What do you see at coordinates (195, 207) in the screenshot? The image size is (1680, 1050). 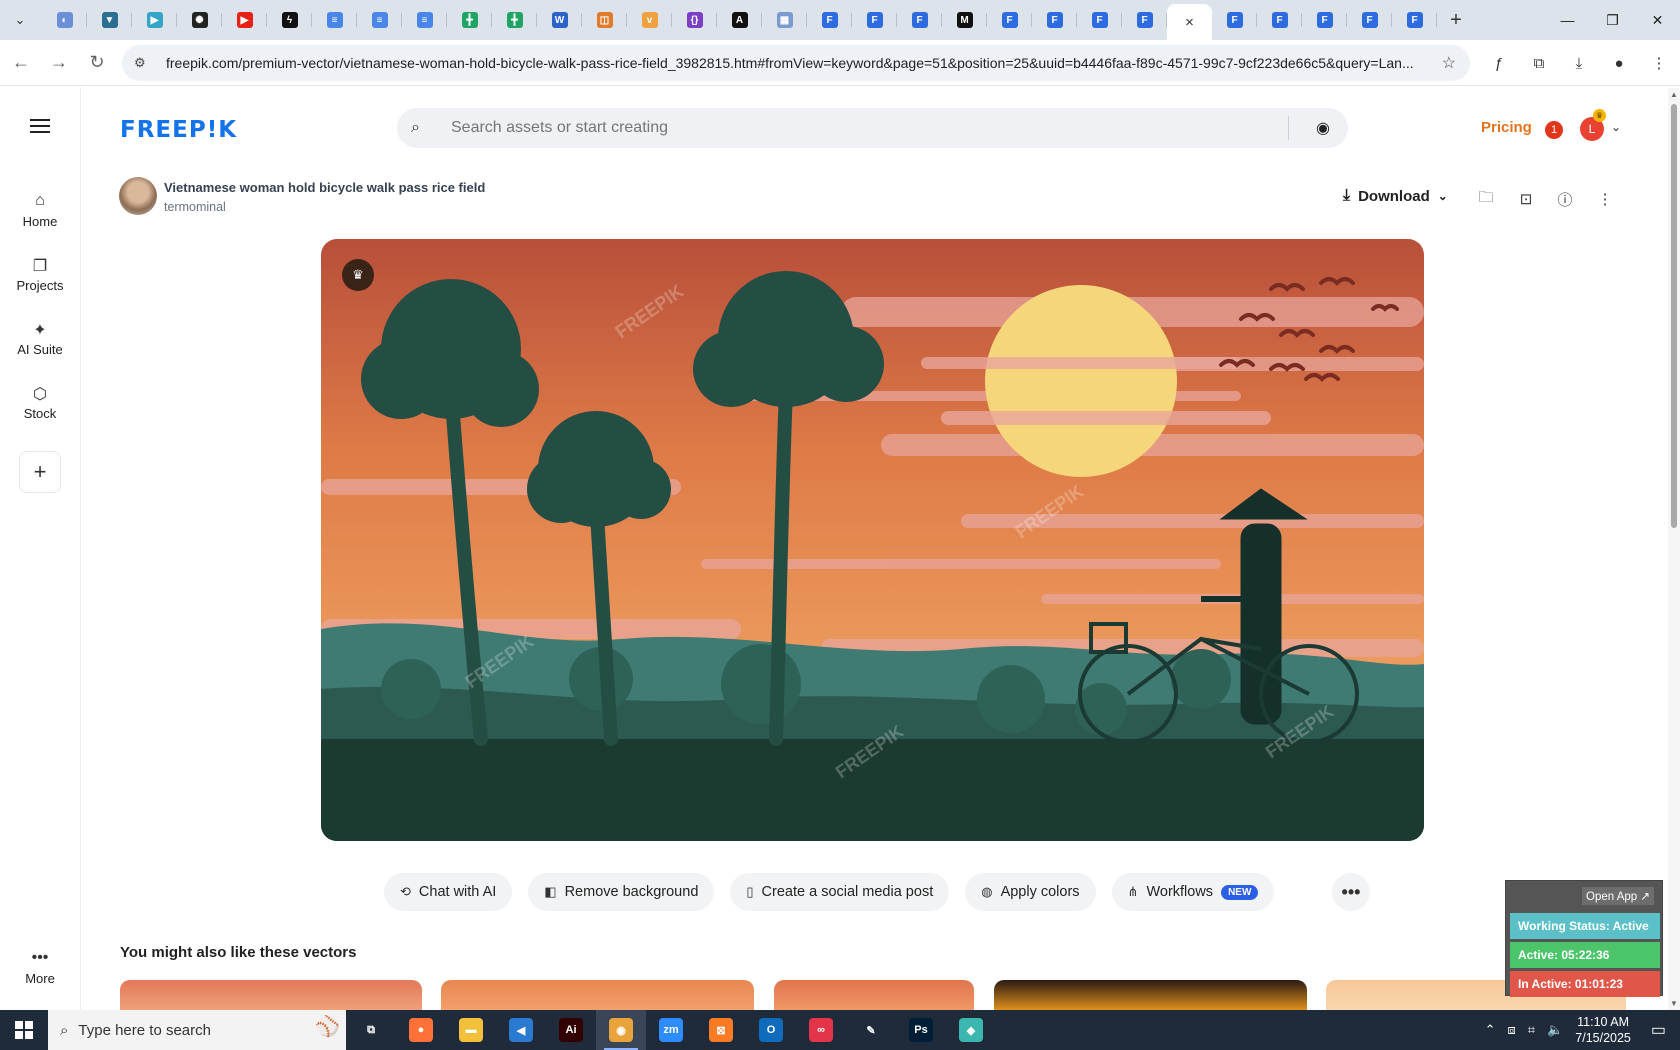 I see `asset-author-link: termominal` at bounding box center [195, 207].